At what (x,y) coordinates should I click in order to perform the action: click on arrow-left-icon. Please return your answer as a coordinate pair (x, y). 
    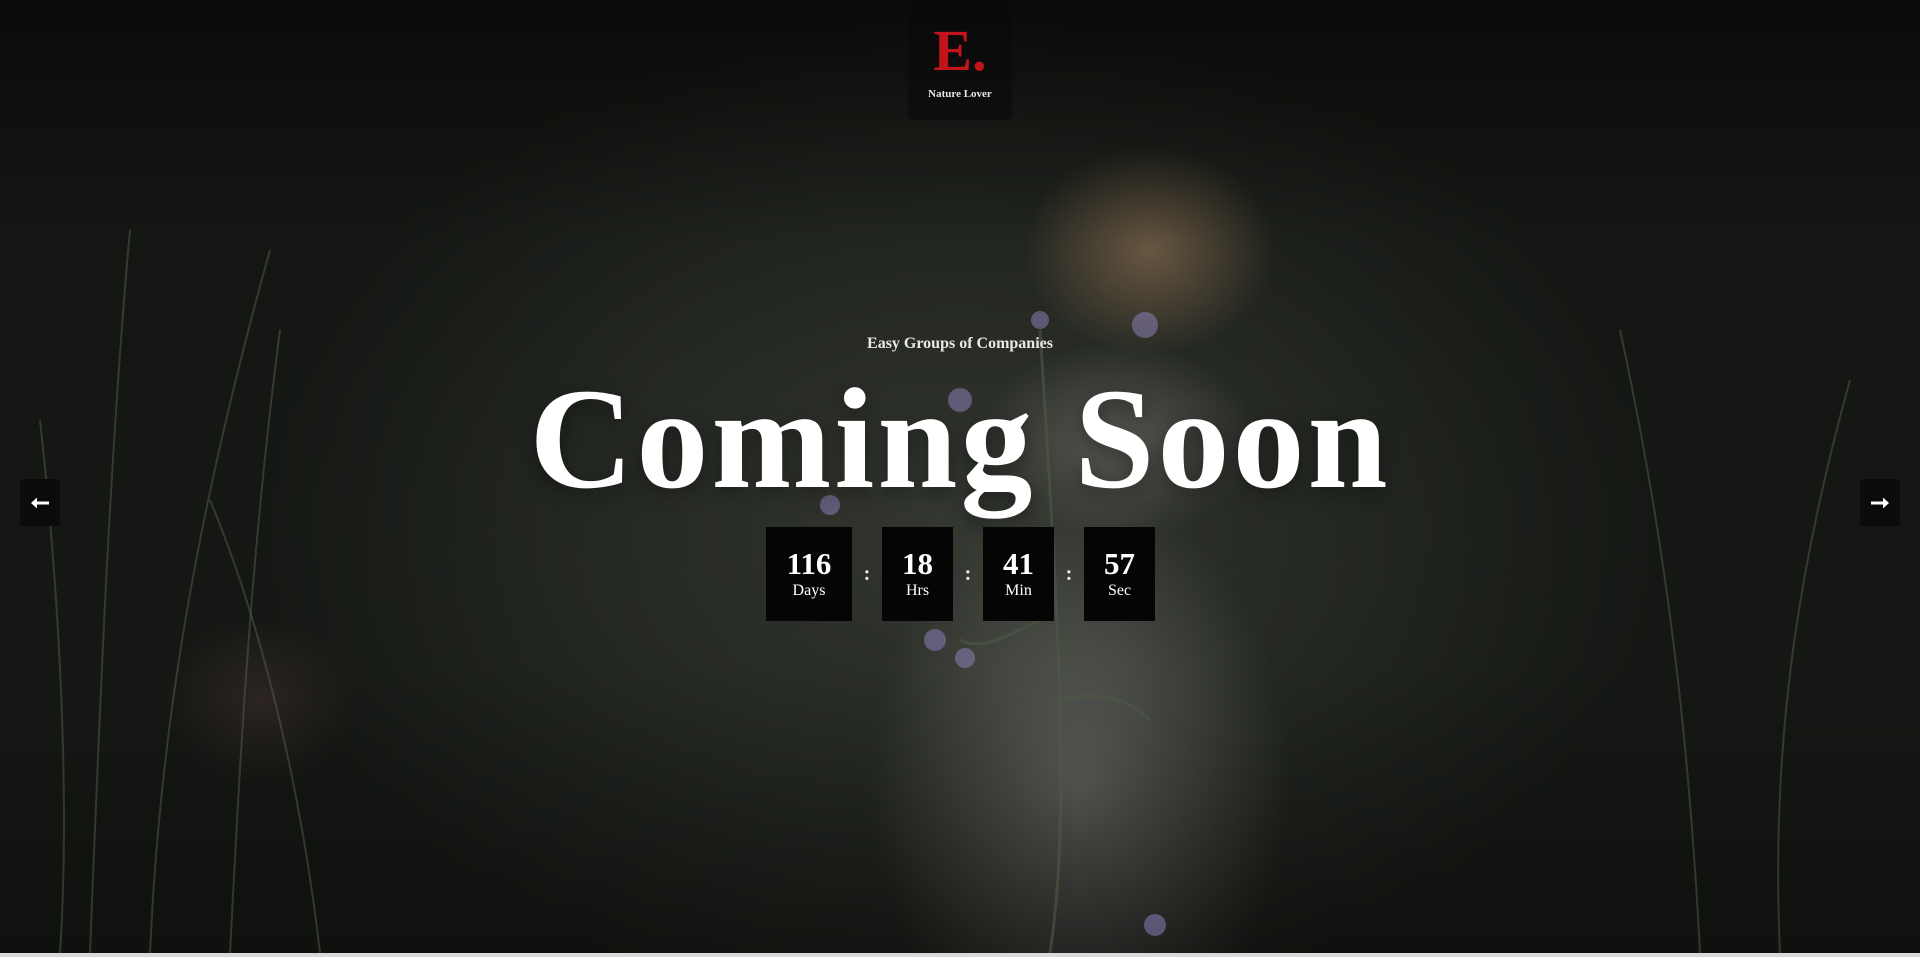
    Looking at the image, I should click on (40, 502).